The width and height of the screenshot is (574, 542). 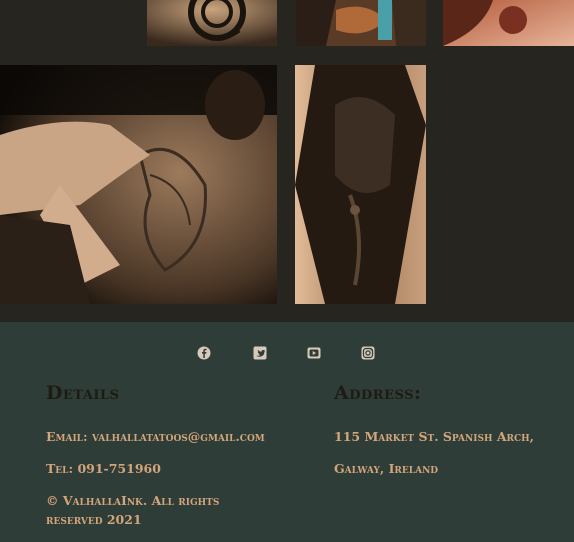 I want to click on facebook-icon, so click(x=204, y=353).